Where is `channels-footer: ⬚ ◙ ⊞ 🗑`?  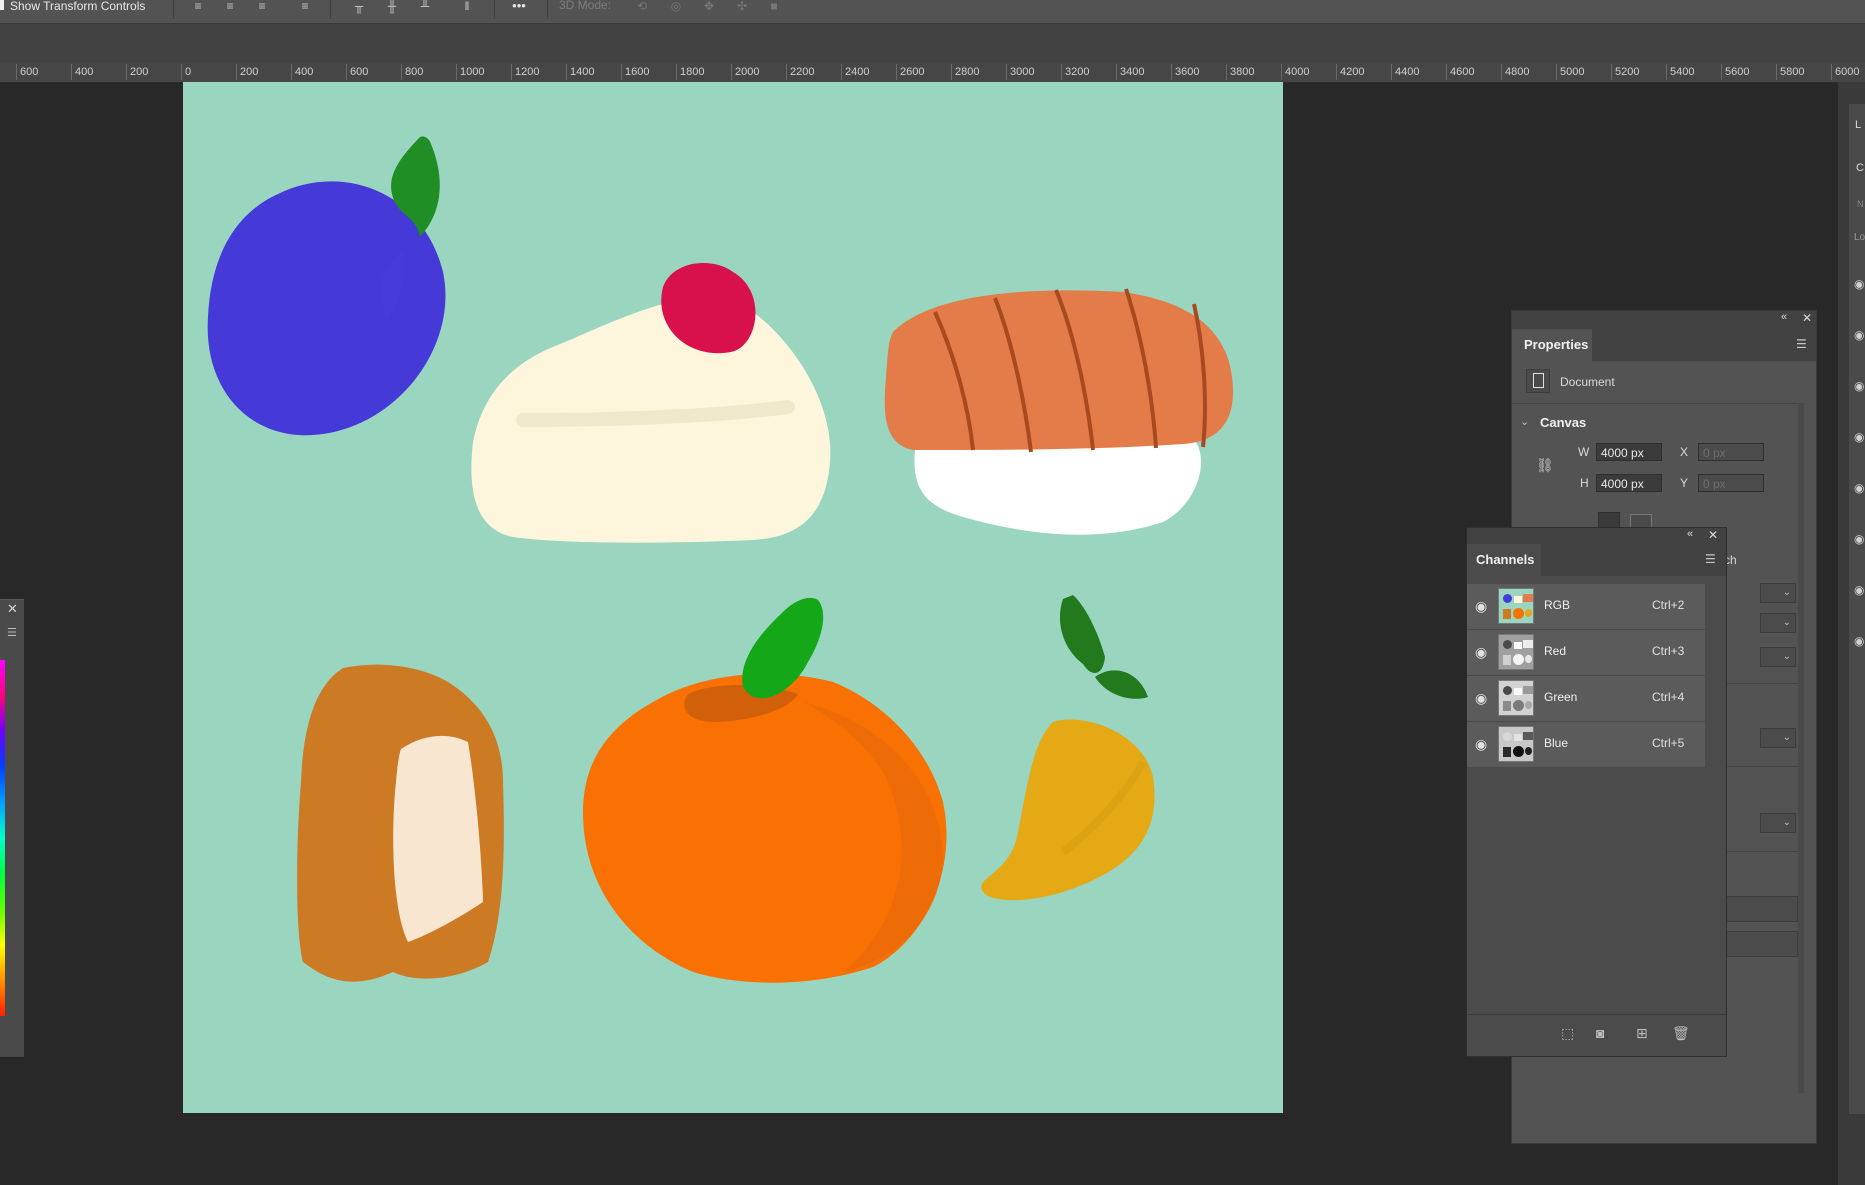
channels-footer: ⬚ ◙ ⊞ 🗑 is located at coordinates (1596, 1032).